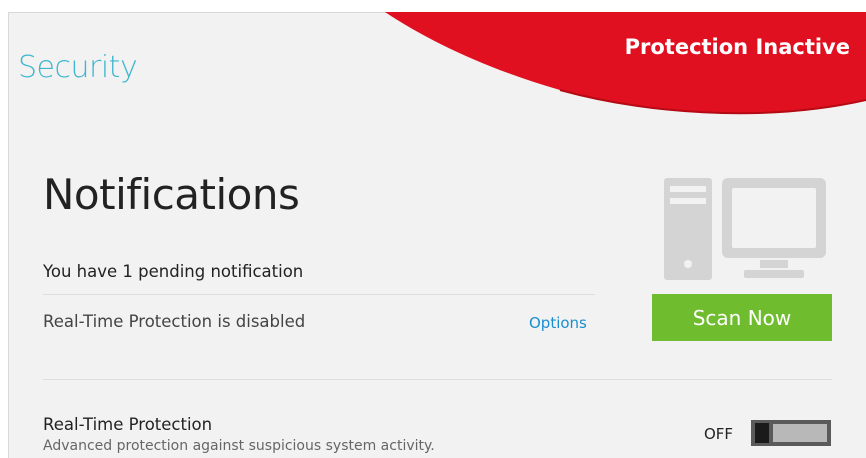  What do you see at coordinates (171, 194) in the screenshot?
I see `page-title: Notifications` at bounding box center [171, 194].